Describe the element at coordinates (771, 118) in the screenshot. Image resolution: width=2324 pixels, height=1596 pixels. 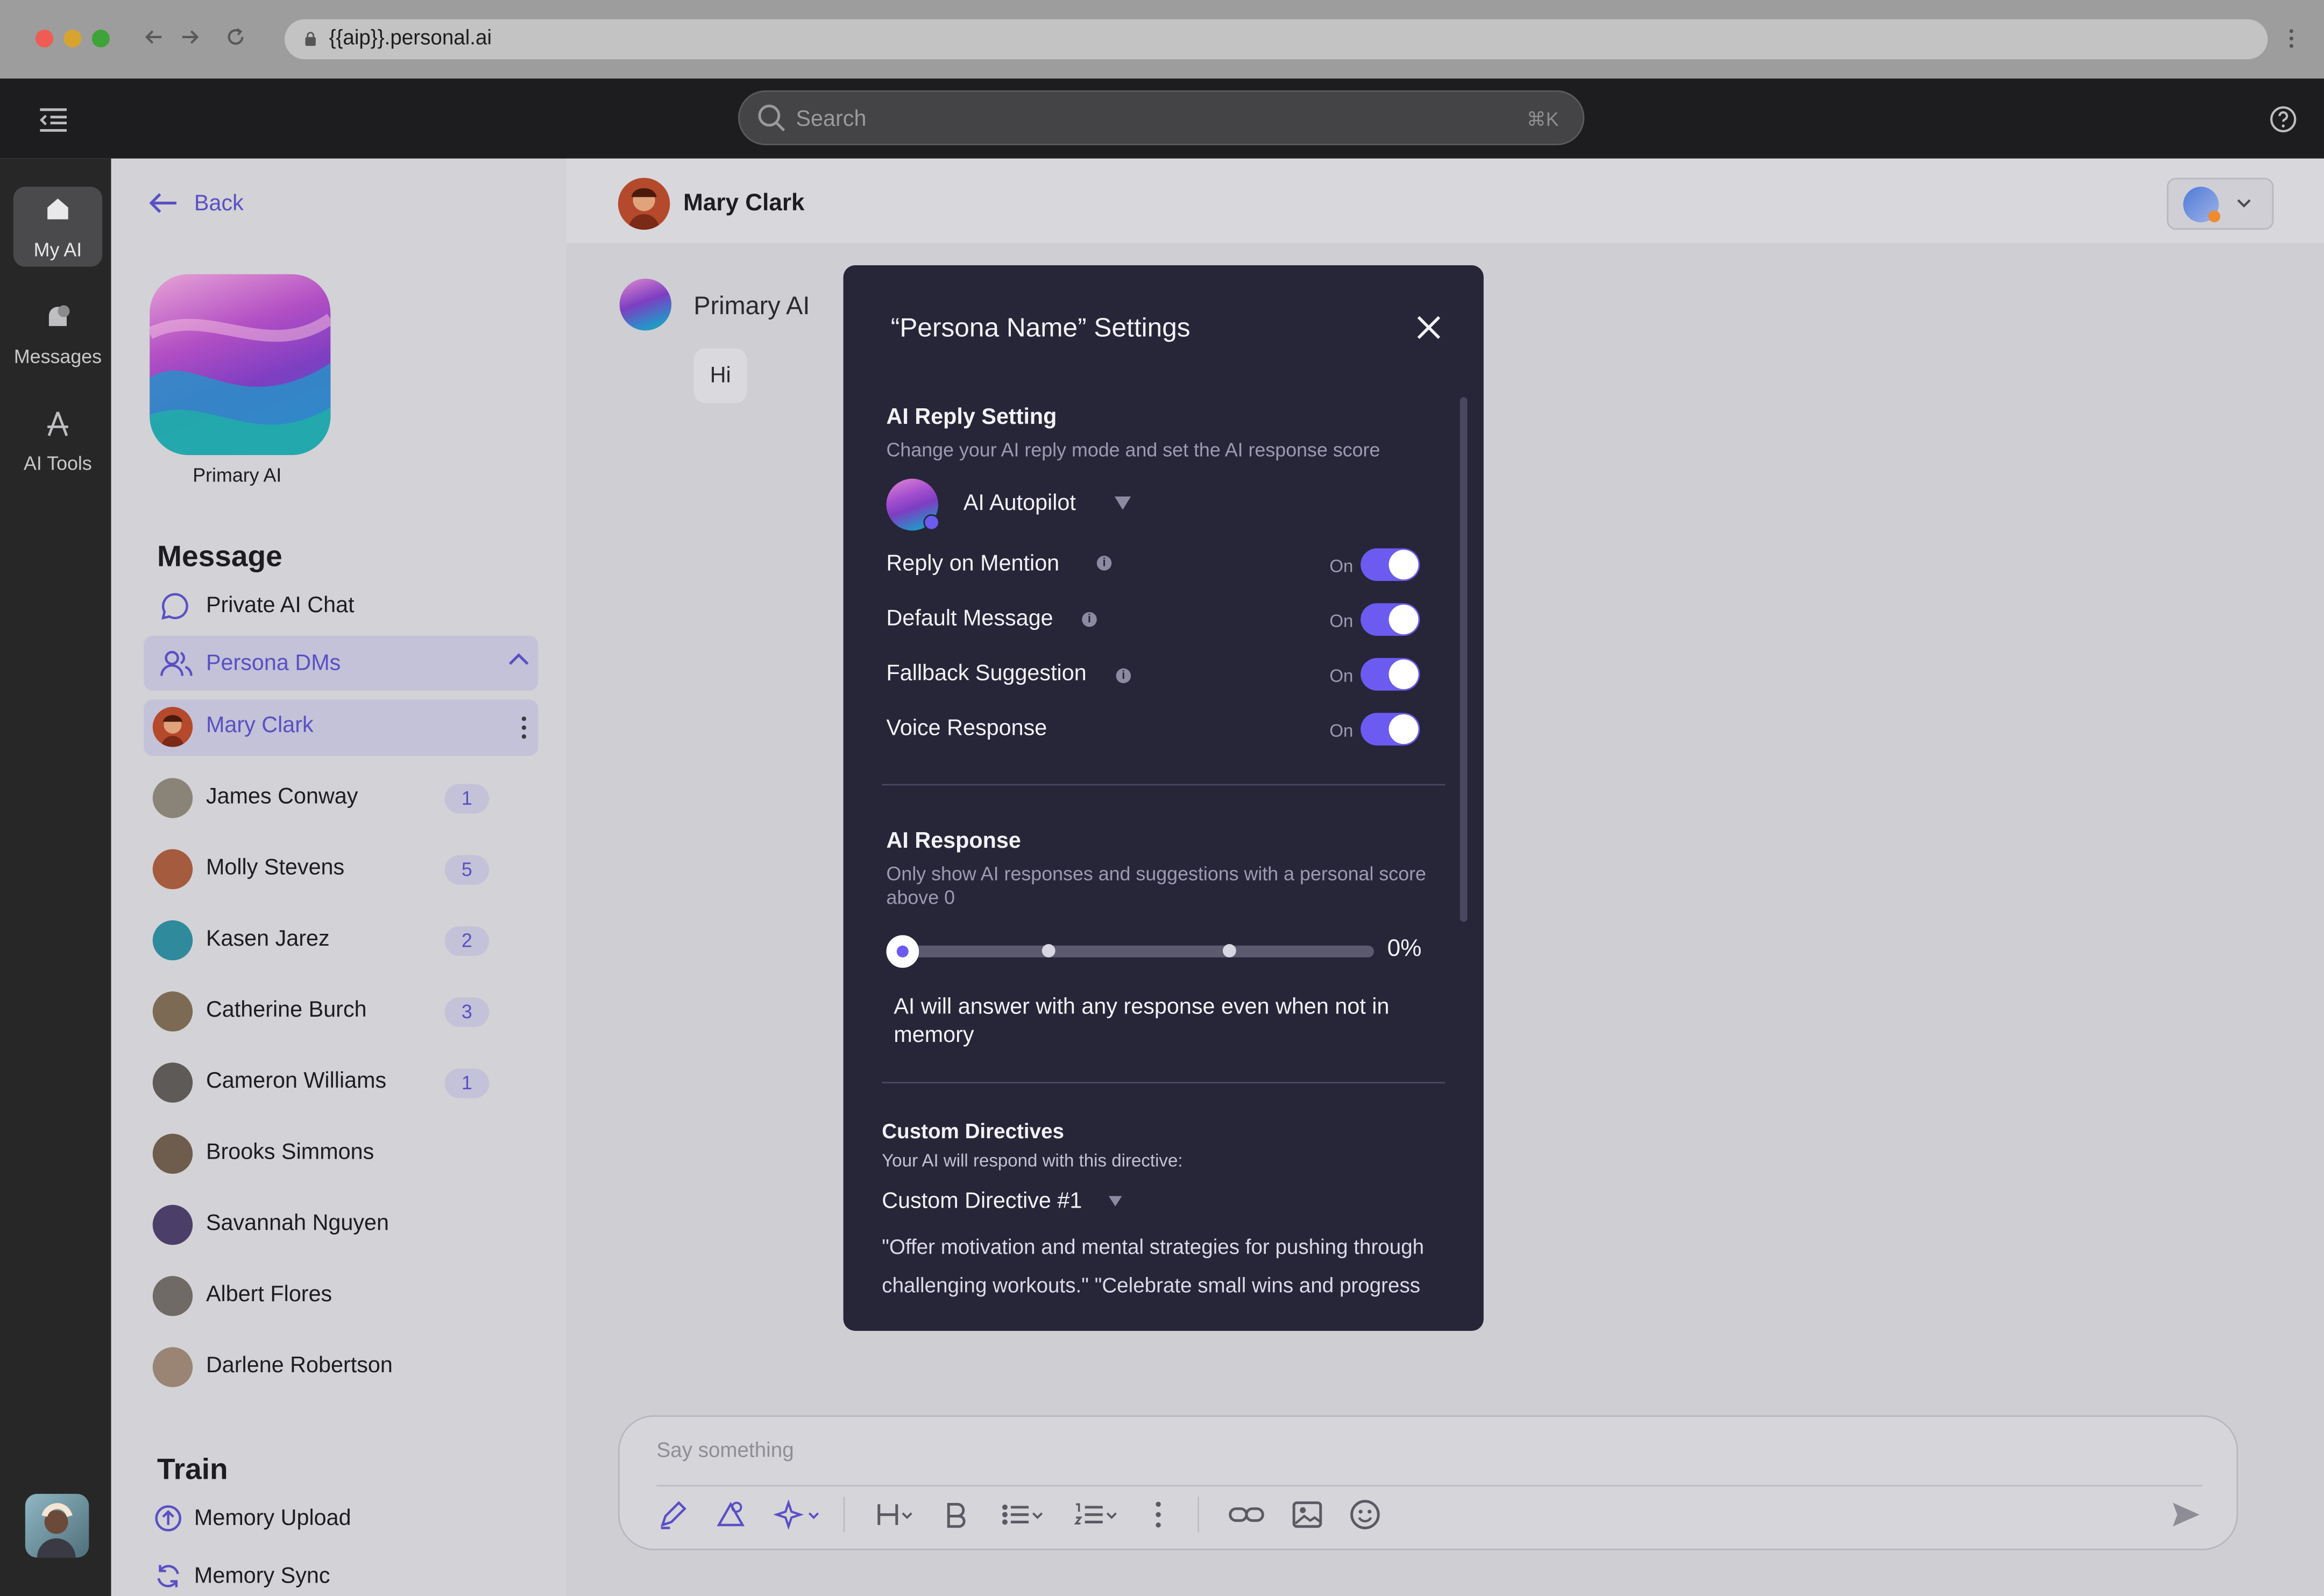
I see `search-icon` at that location.